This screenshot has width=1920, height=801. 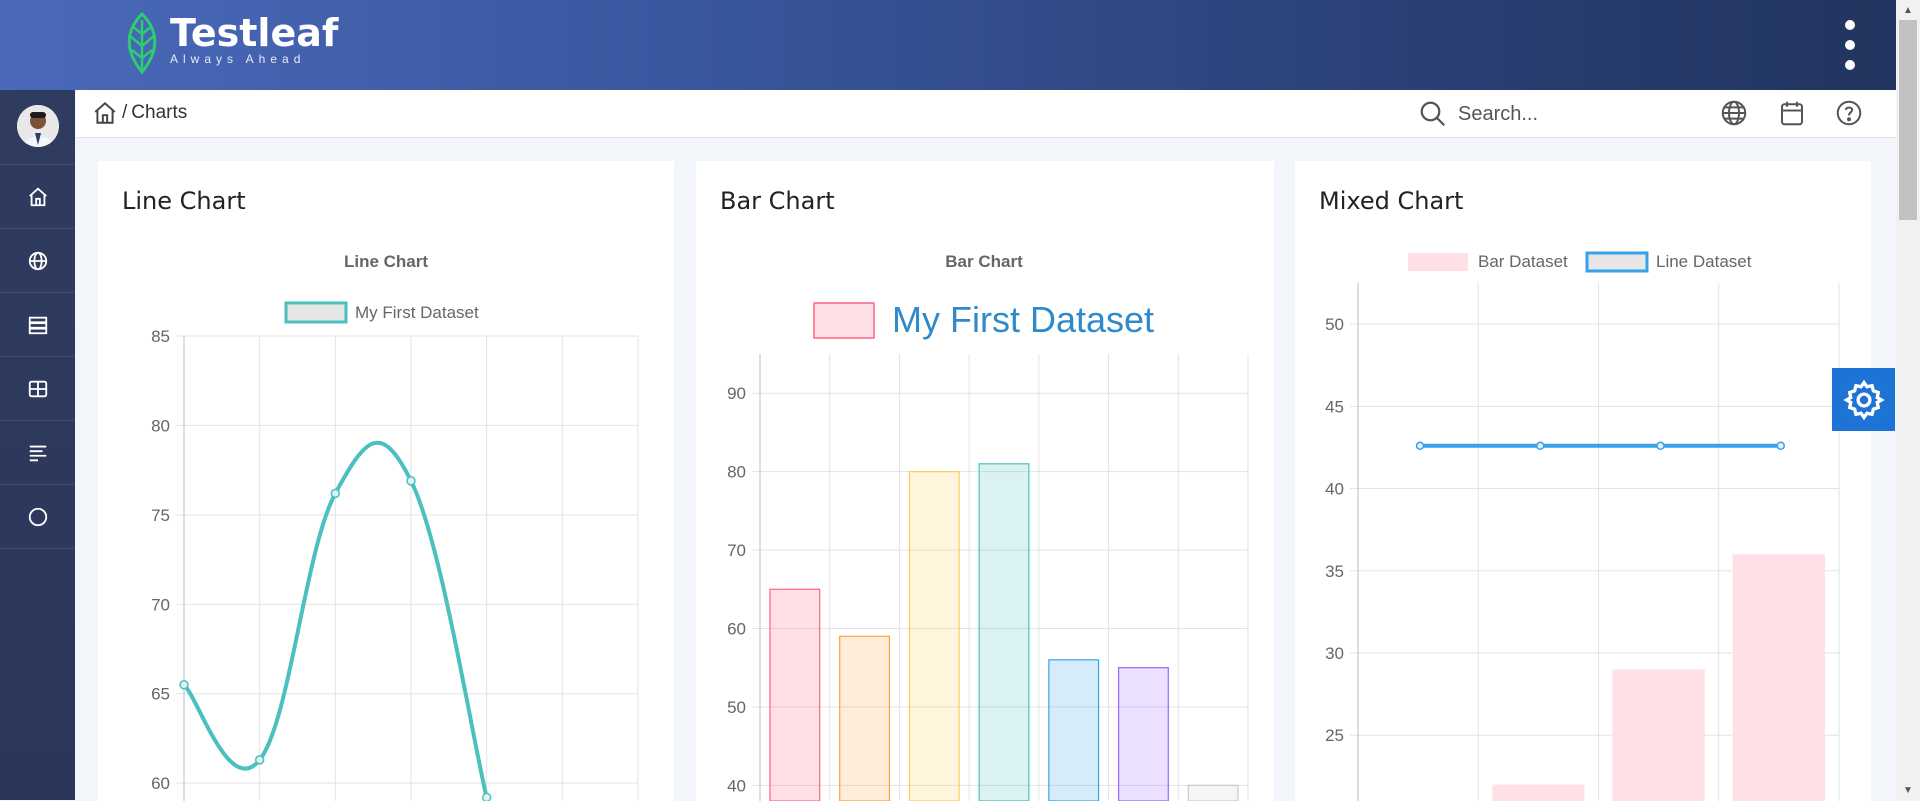 I want to click on brand-name: Testleaf, so click(x=254, y=33).